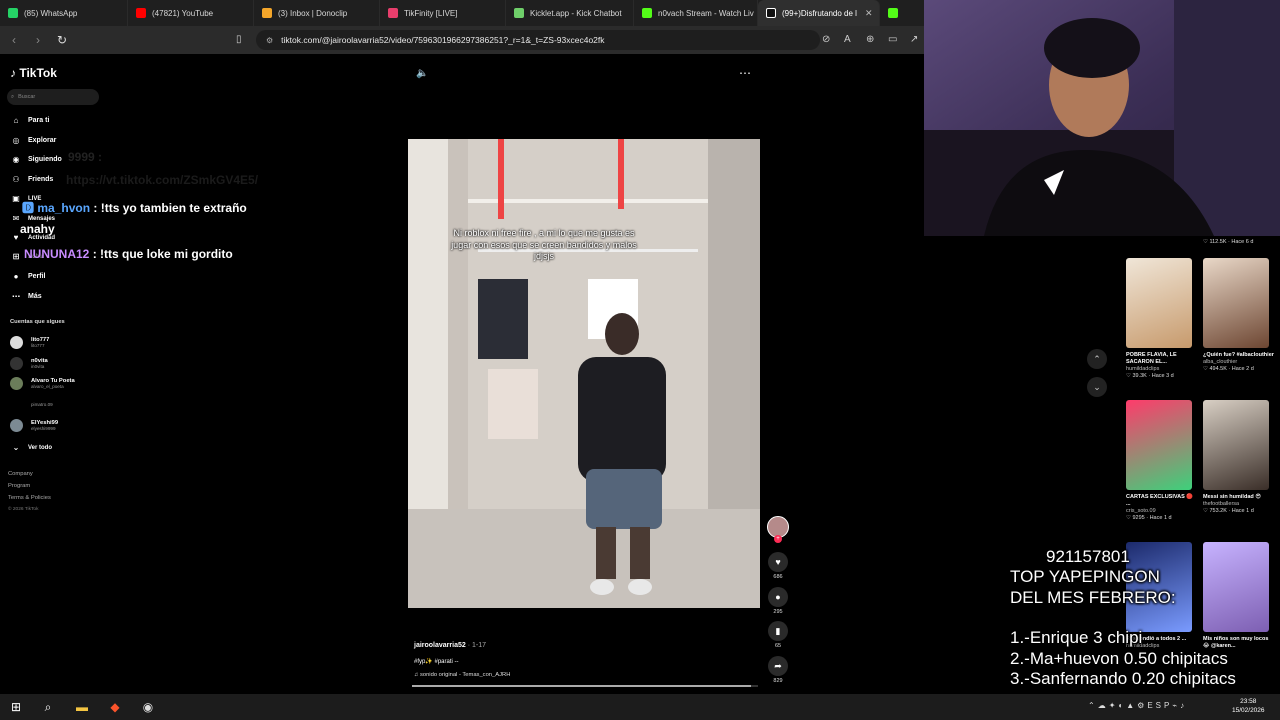  I want to click on bookmark-icon: ▯, so click(239, 39).